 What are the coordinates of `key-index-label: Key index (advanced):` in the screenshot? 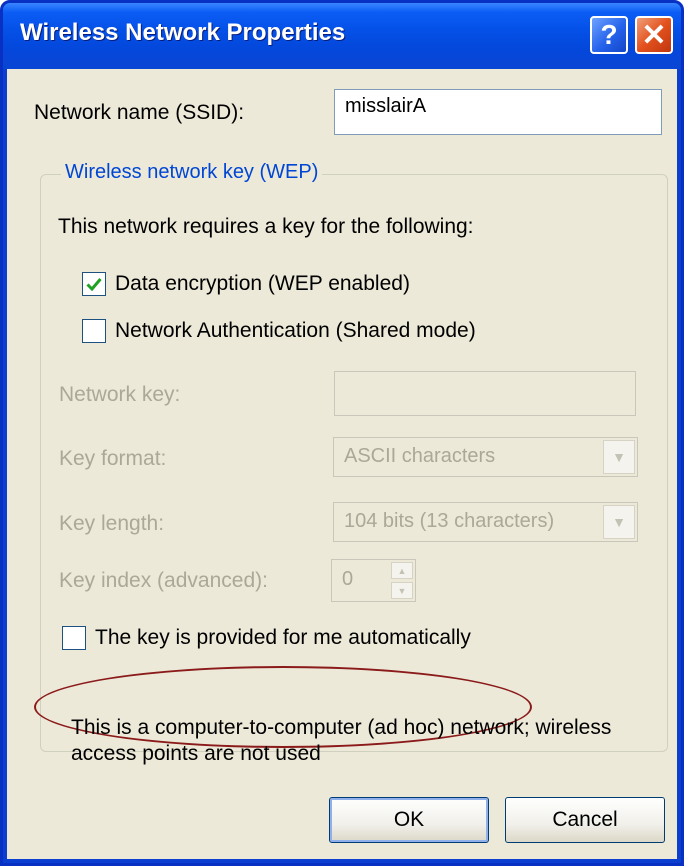 It's located at (163, 580).